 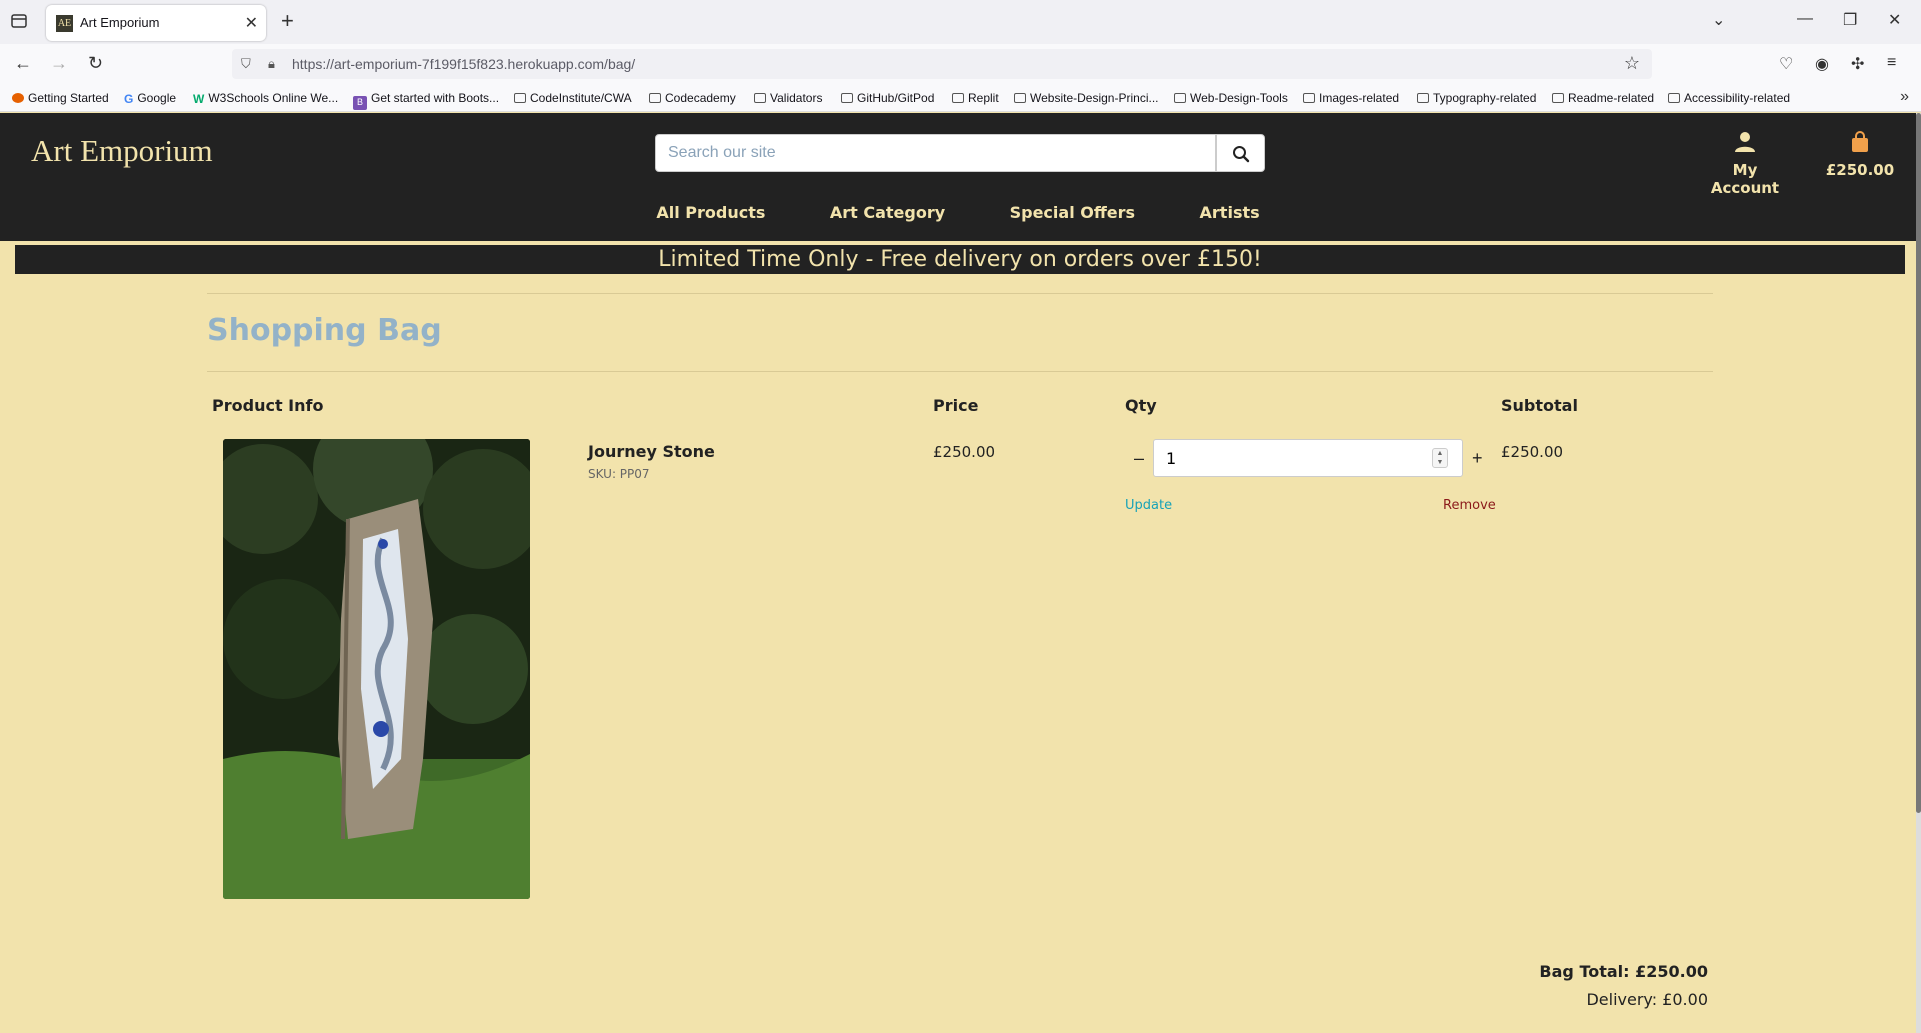 I want to click on bookmark-folder: Validators, so click(x=788, y=98).